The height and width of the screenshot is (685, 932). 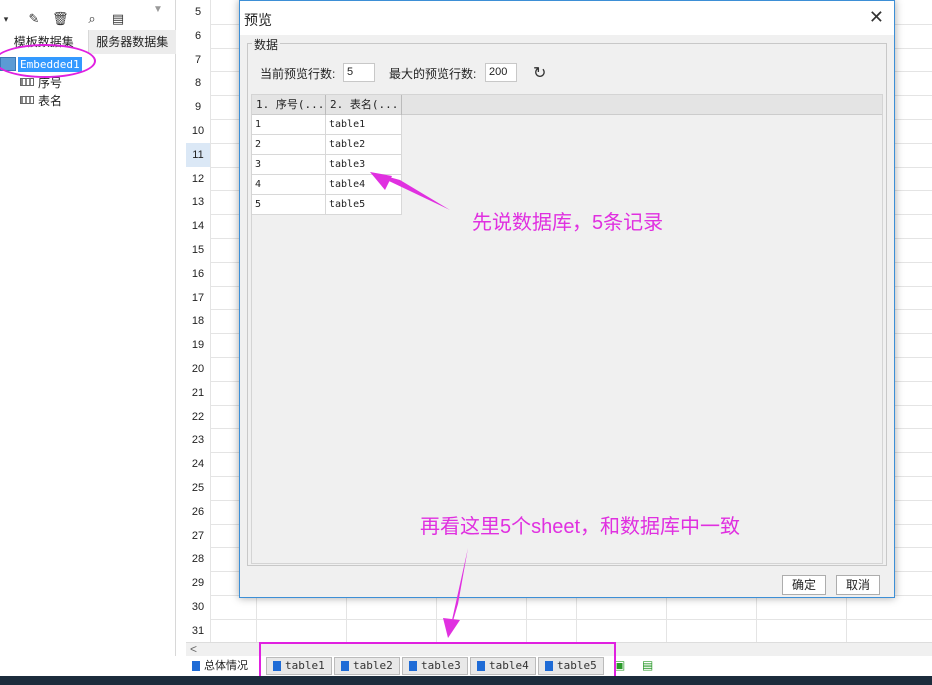 What do you see at coordinates (539, 73) in the screenshot?
I see `refresh-icon: ↻` at bounding box center [539, 73].